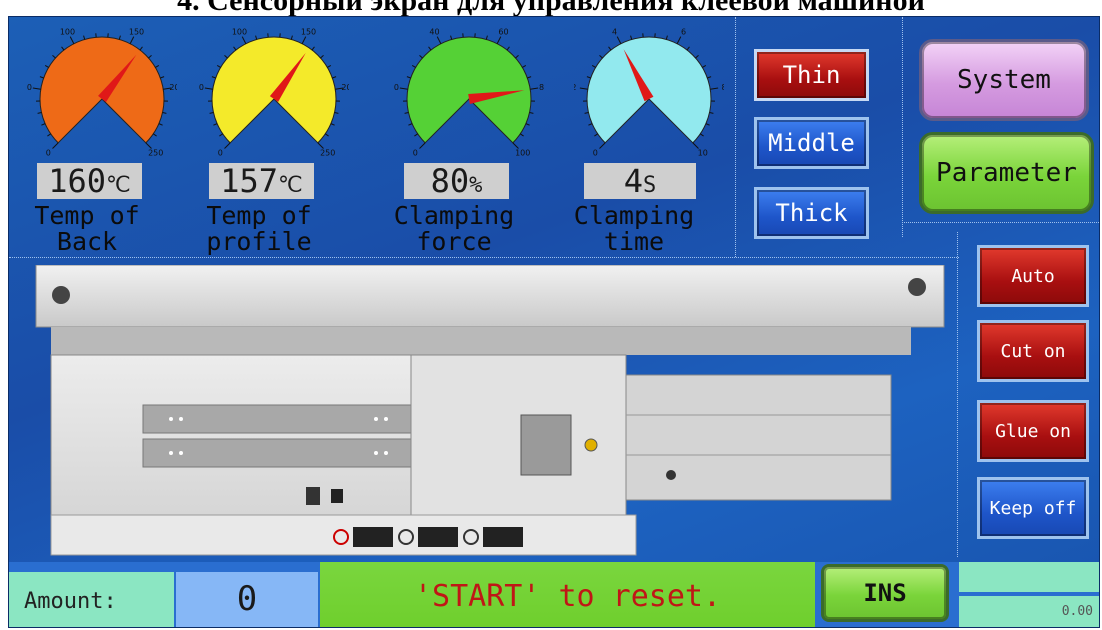  I want to click on thin-button: Thin, so click(811, 75).